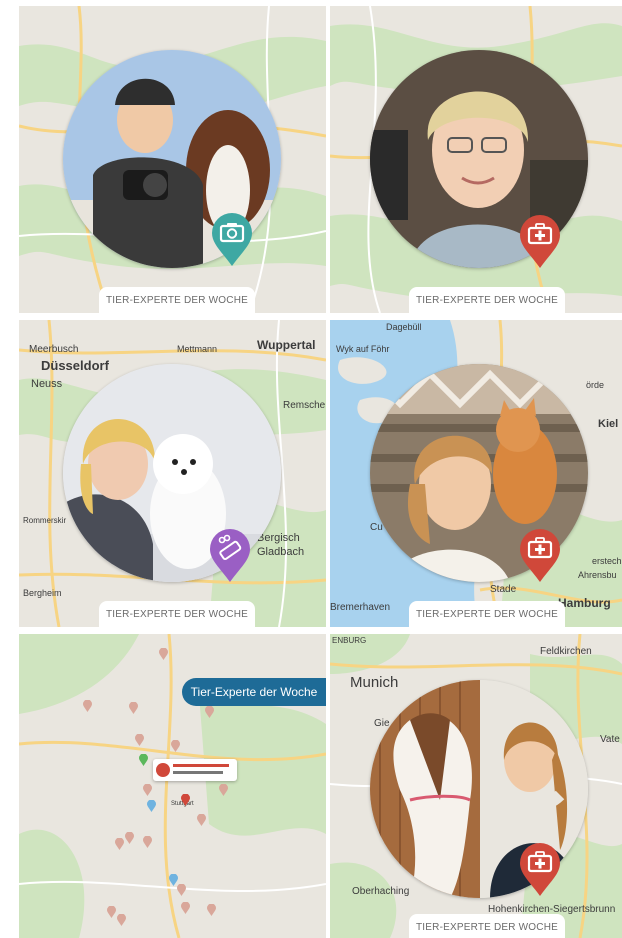 This screenshot has height=938, width=622. I want to click on tier-experte-banner: Tier-Experte der Woche, so click(254, 692).